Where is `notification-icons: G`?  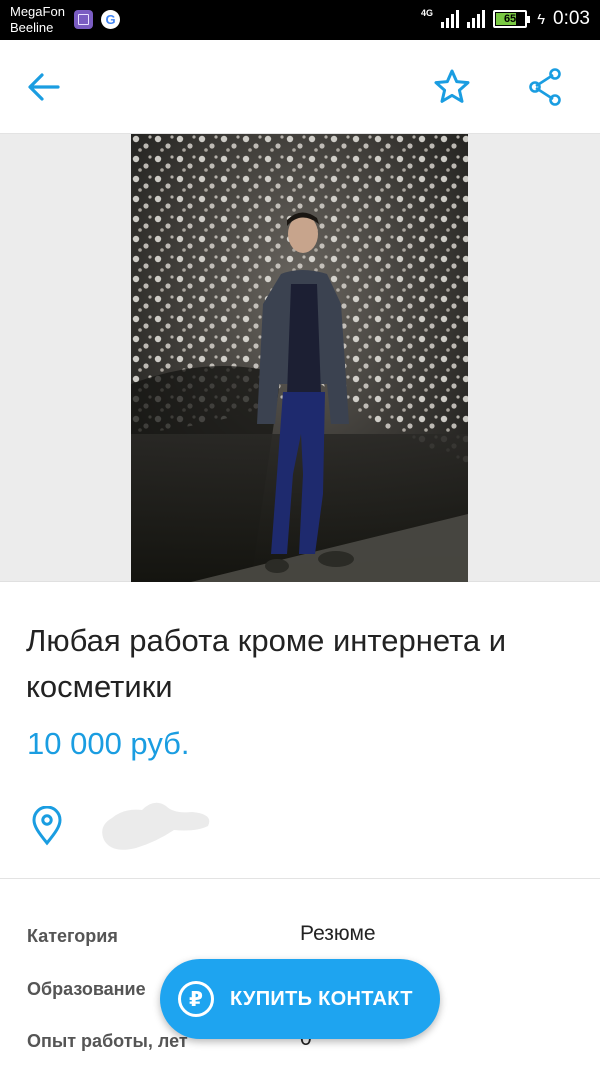
notification-icons: G is located at coordinates (97, 19).